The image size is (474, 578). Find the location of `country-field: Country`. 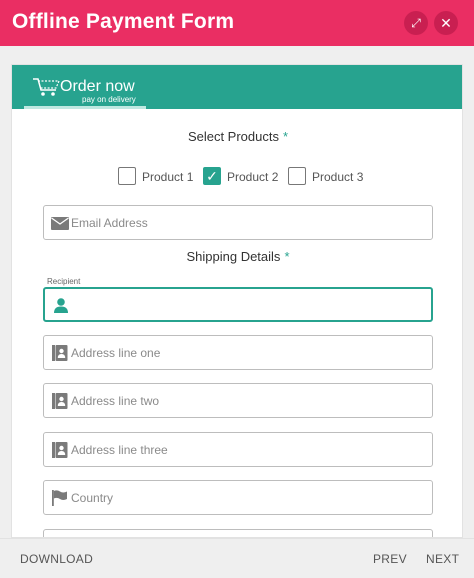

country-field: Country is located at coordinates (238, 497).